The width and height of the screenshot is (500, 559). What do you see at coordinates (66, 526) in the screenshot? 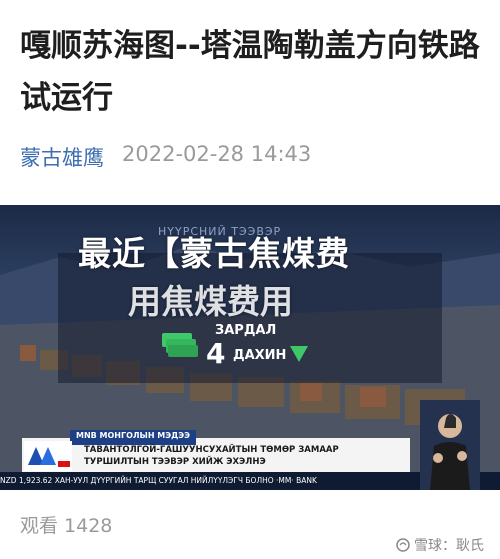
I see `view-count: 观看 1428` at bounding box center [66, 526].